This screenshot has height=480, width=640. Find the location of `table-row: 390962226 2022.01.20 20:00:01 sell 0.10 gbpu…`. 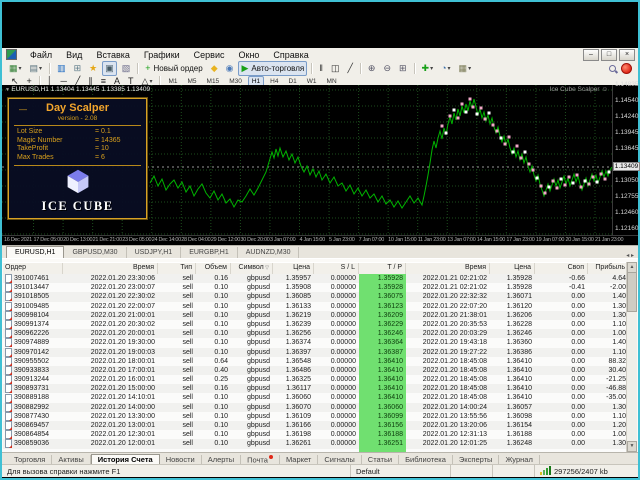

table-row: 390962226 2022.01.20 20:00:01 sell 0.10 gbpu… is located at coordinates (314, 334).